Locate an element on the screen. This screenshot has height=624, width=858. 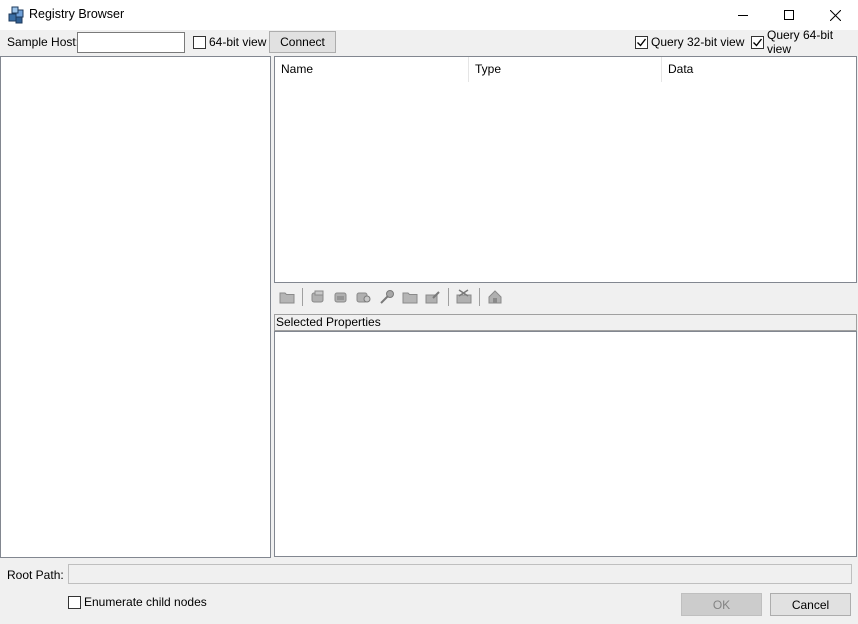
query32-checkbox: Query 32-bit view is located at coordinates (689, 42).